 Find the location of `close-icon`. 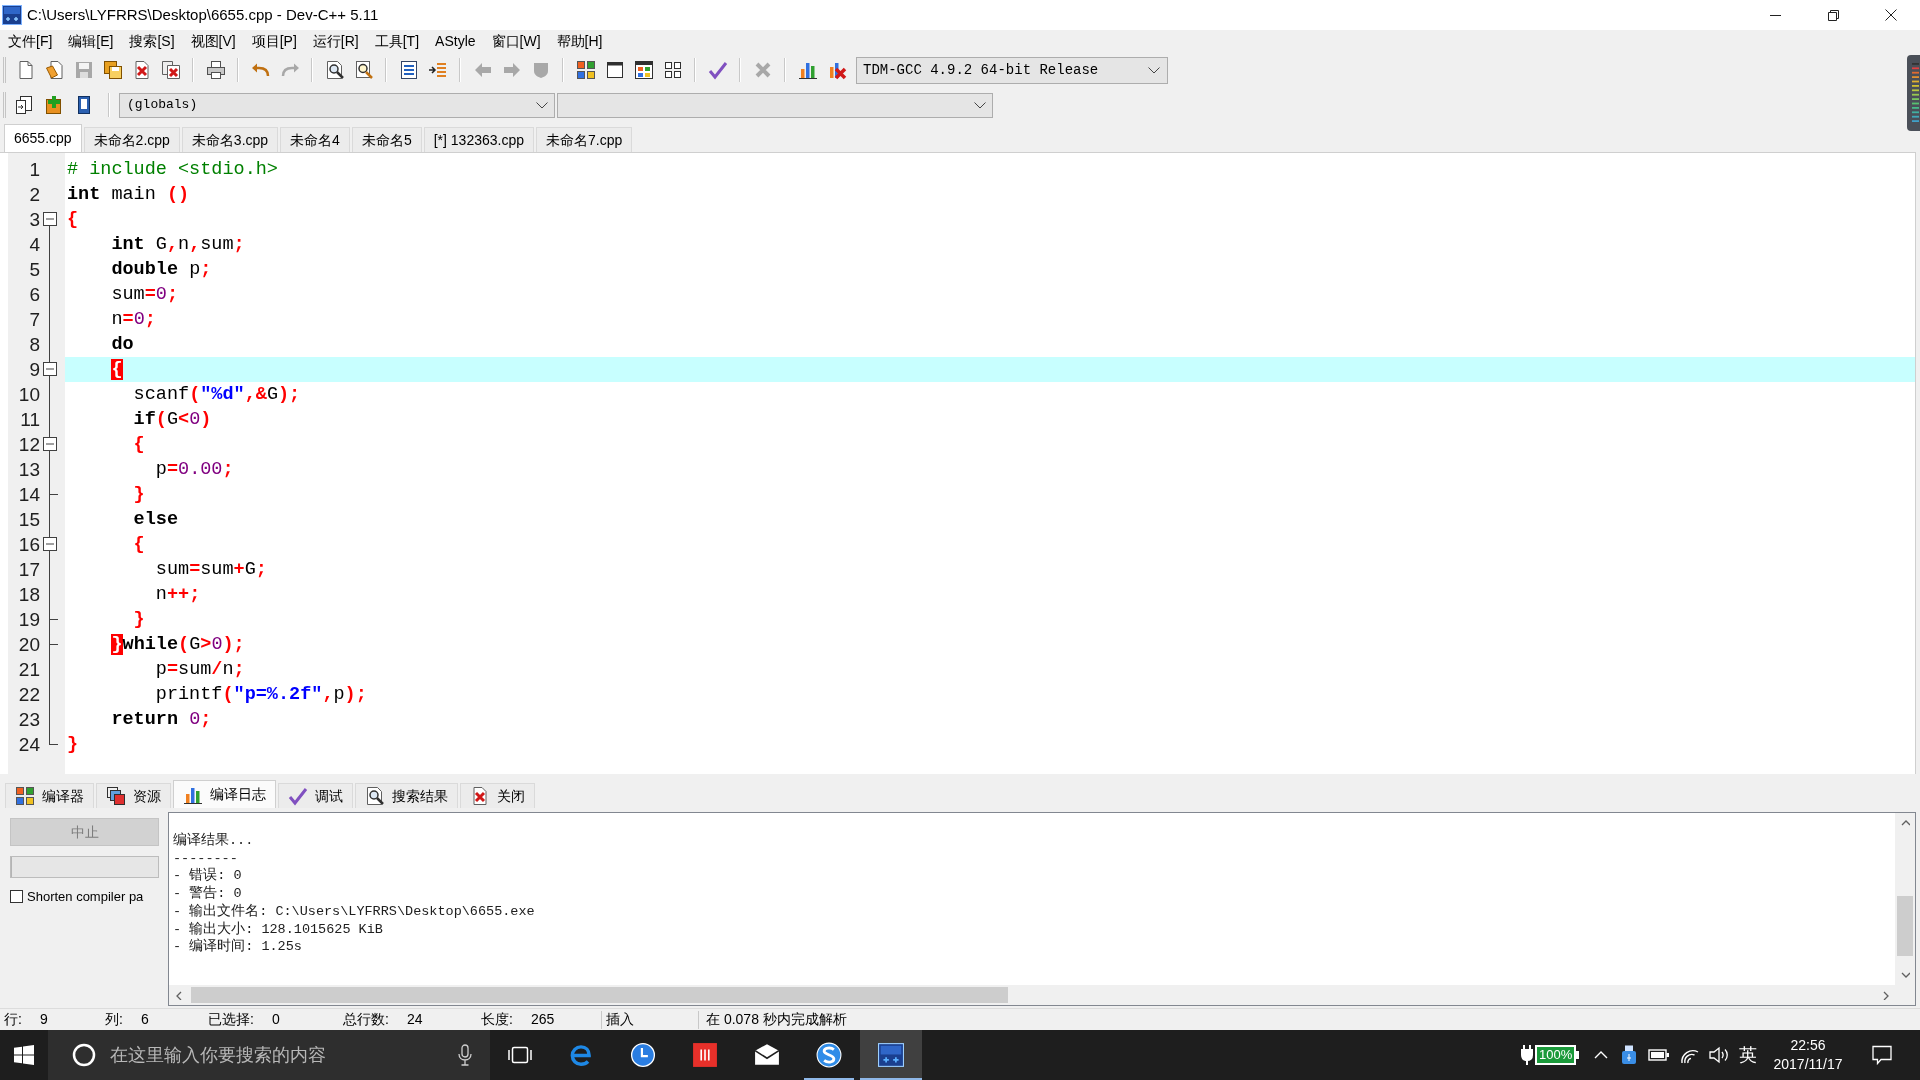

close-icon is located at coordinates (1891, 15).